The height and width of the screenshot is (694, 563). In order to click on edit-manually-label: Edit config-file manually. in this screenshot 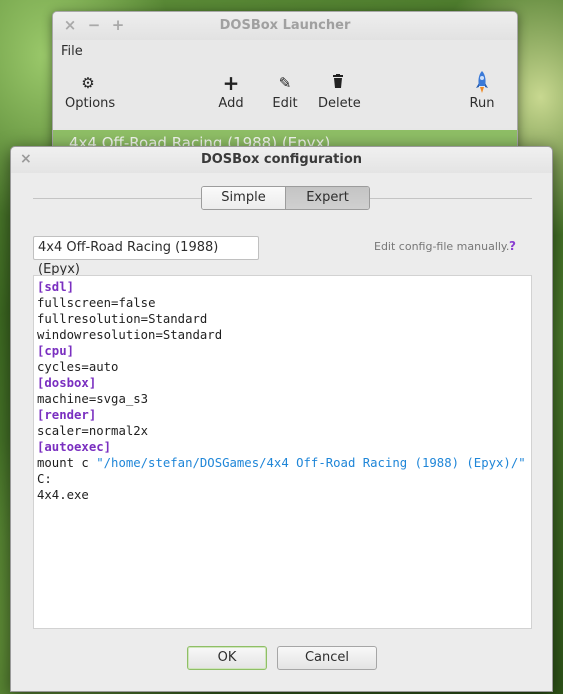, I will do `click(442, 246)`.